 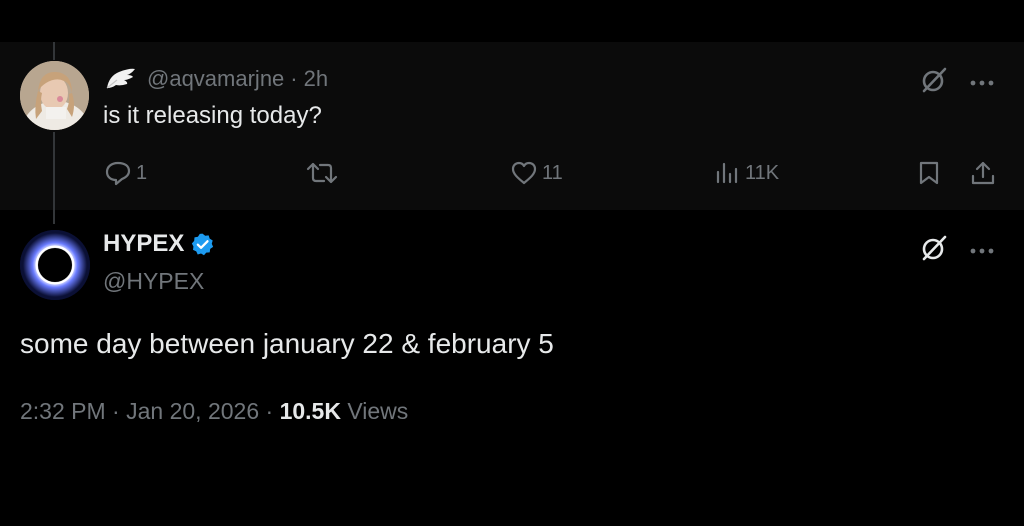 I want to click on author-handle: @HYPEX, so click(x=153, y=281).